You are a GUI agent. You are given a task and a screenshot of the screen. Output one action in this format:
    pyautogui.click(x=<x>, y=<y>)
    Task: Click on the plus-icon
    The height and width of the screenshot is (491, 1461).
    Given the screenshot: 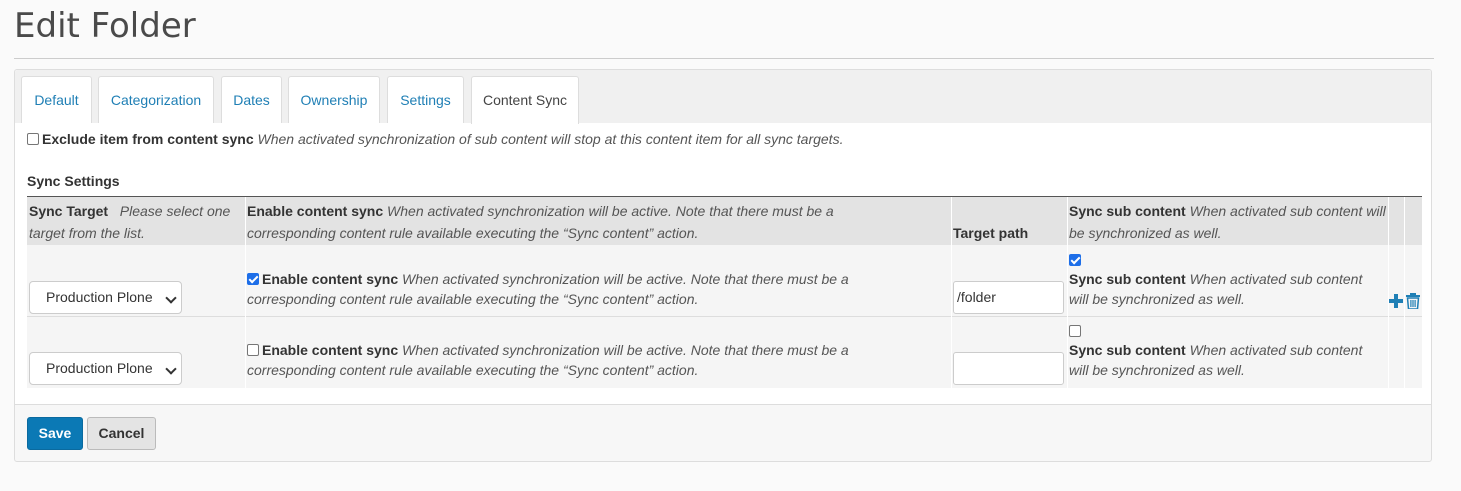 What is the action you would take?
    pyautogui.click(x=1396, y=301)
    